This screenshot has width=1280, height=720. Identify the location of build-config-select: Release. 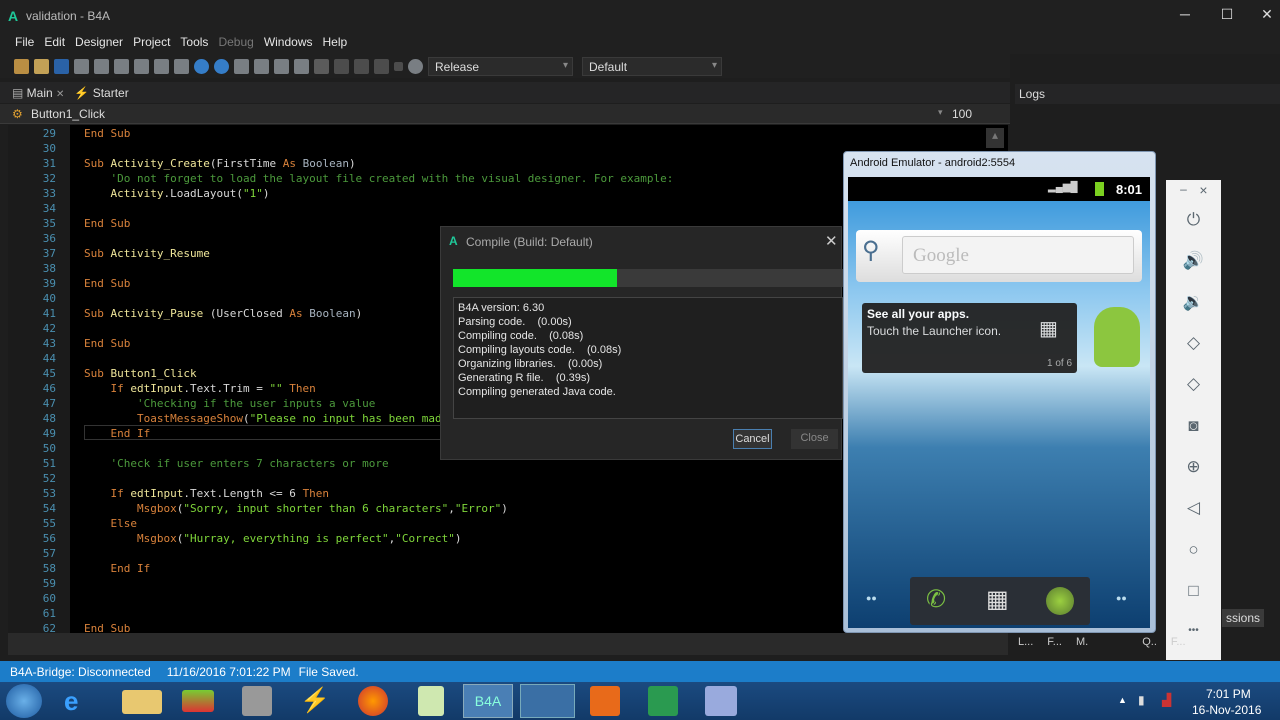
(500, 66).